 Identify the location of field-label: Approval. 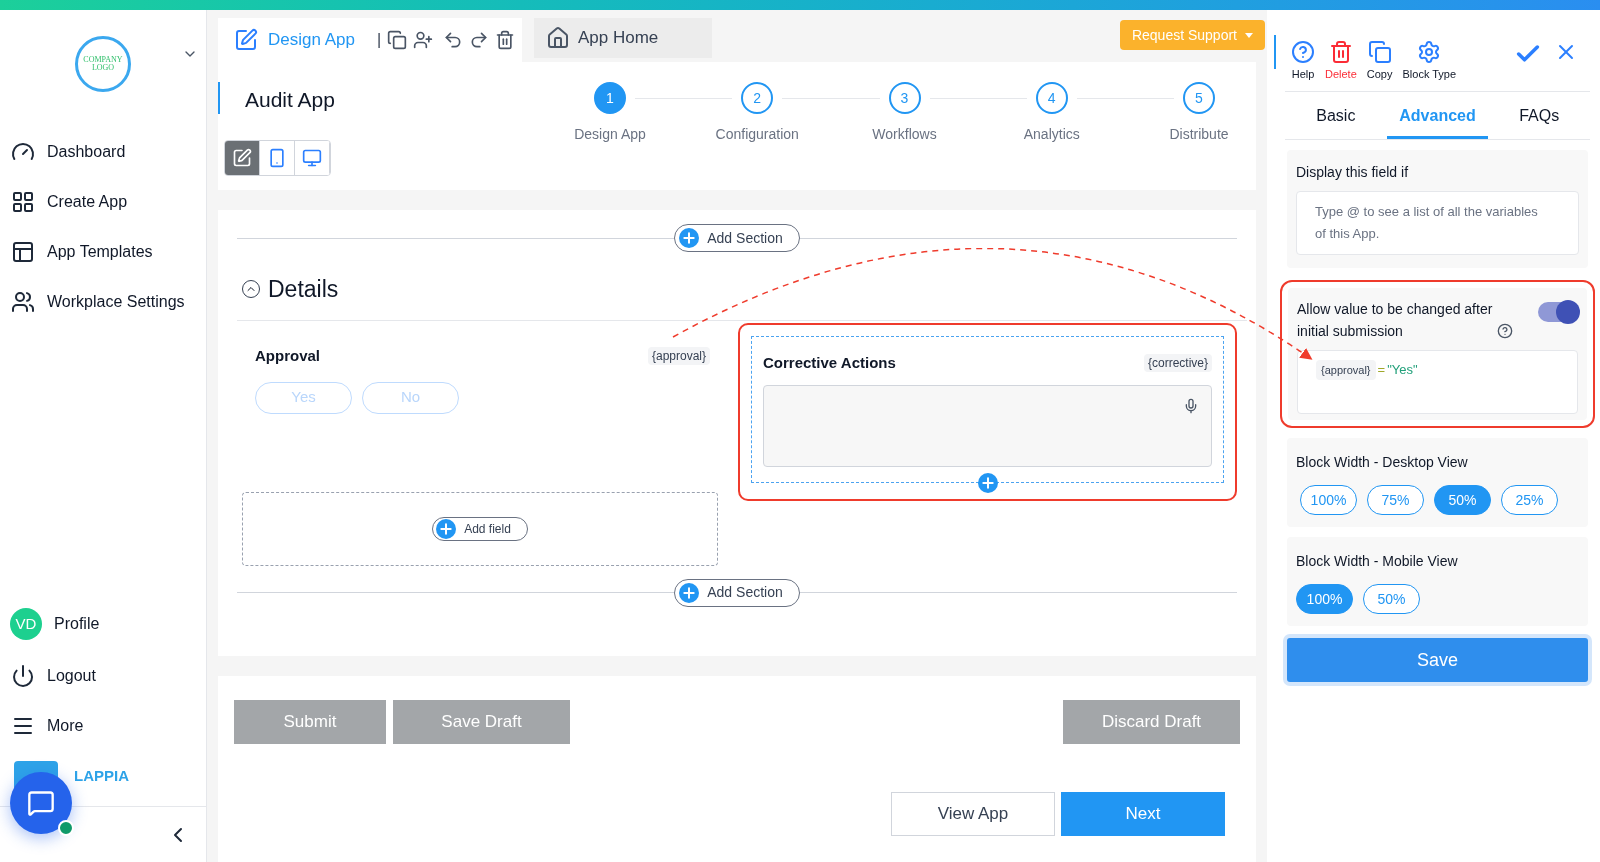
(287, 356).